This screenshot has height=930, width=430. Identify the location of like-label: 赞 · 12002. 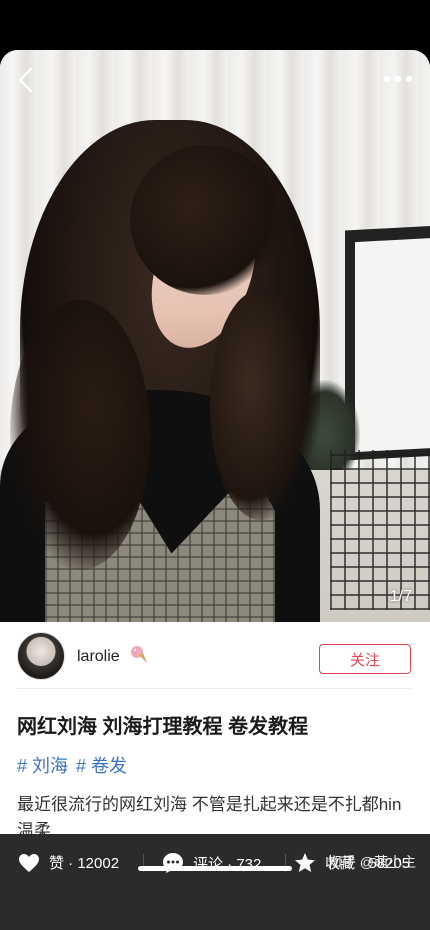
(84, 863).